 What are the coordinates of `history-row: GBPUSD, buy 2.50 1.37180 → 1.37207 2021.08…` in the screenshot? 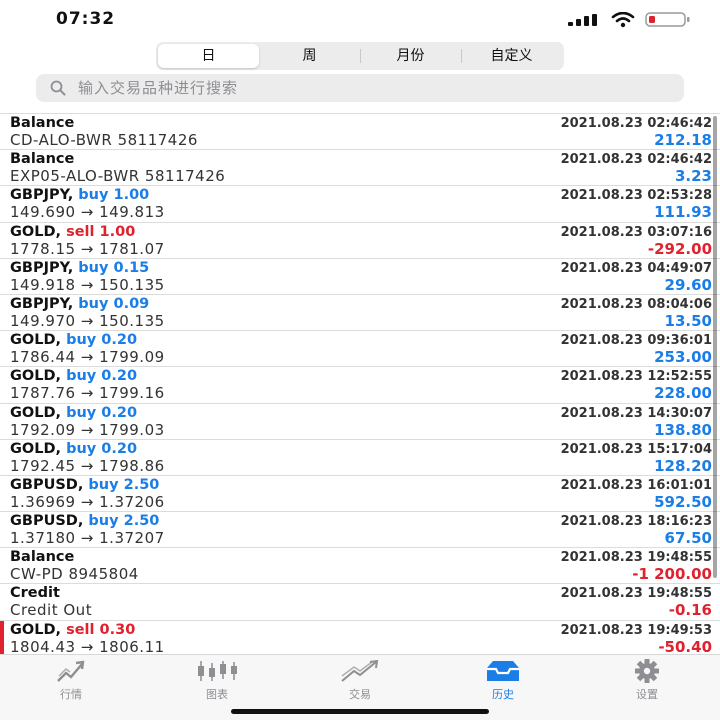 It's located at (360, 530).